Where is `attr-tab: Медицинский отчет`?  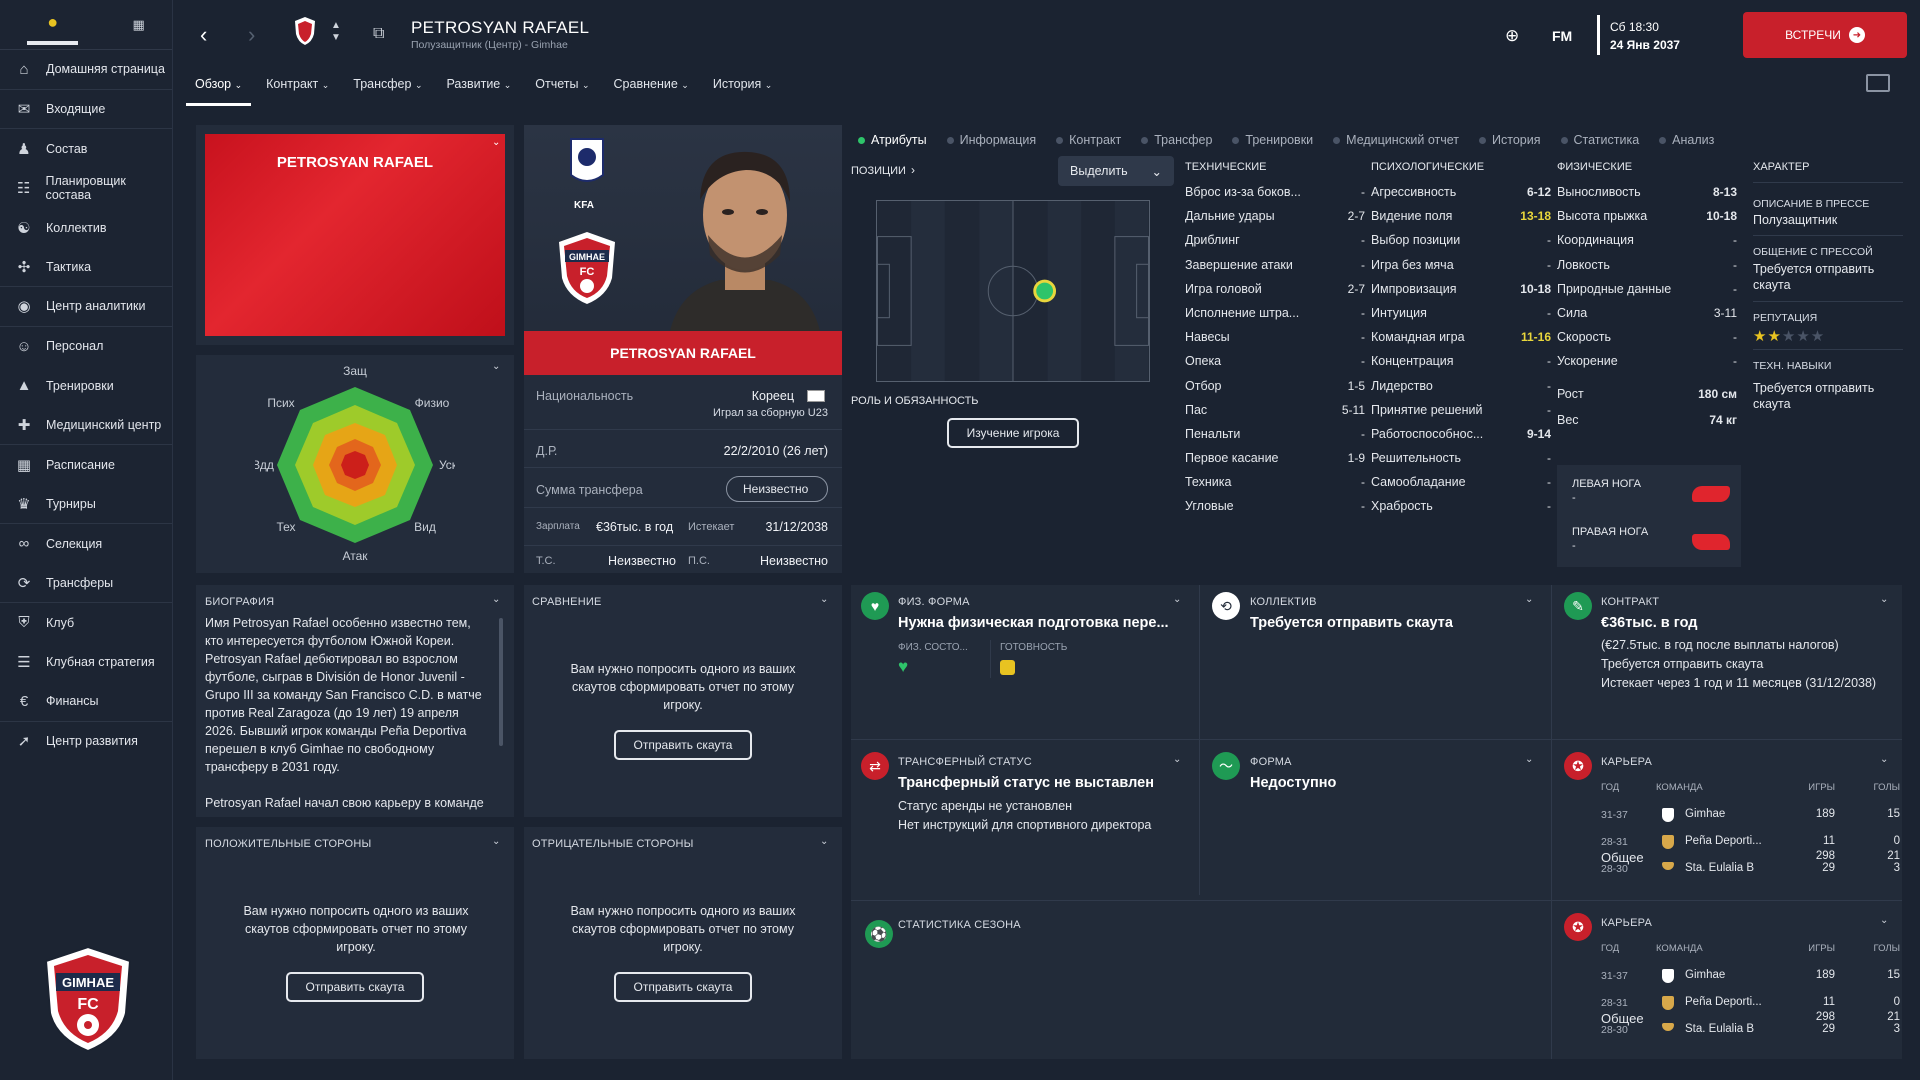
attr-tab: Медицинский отчет is located at coordinates (1396, 140).